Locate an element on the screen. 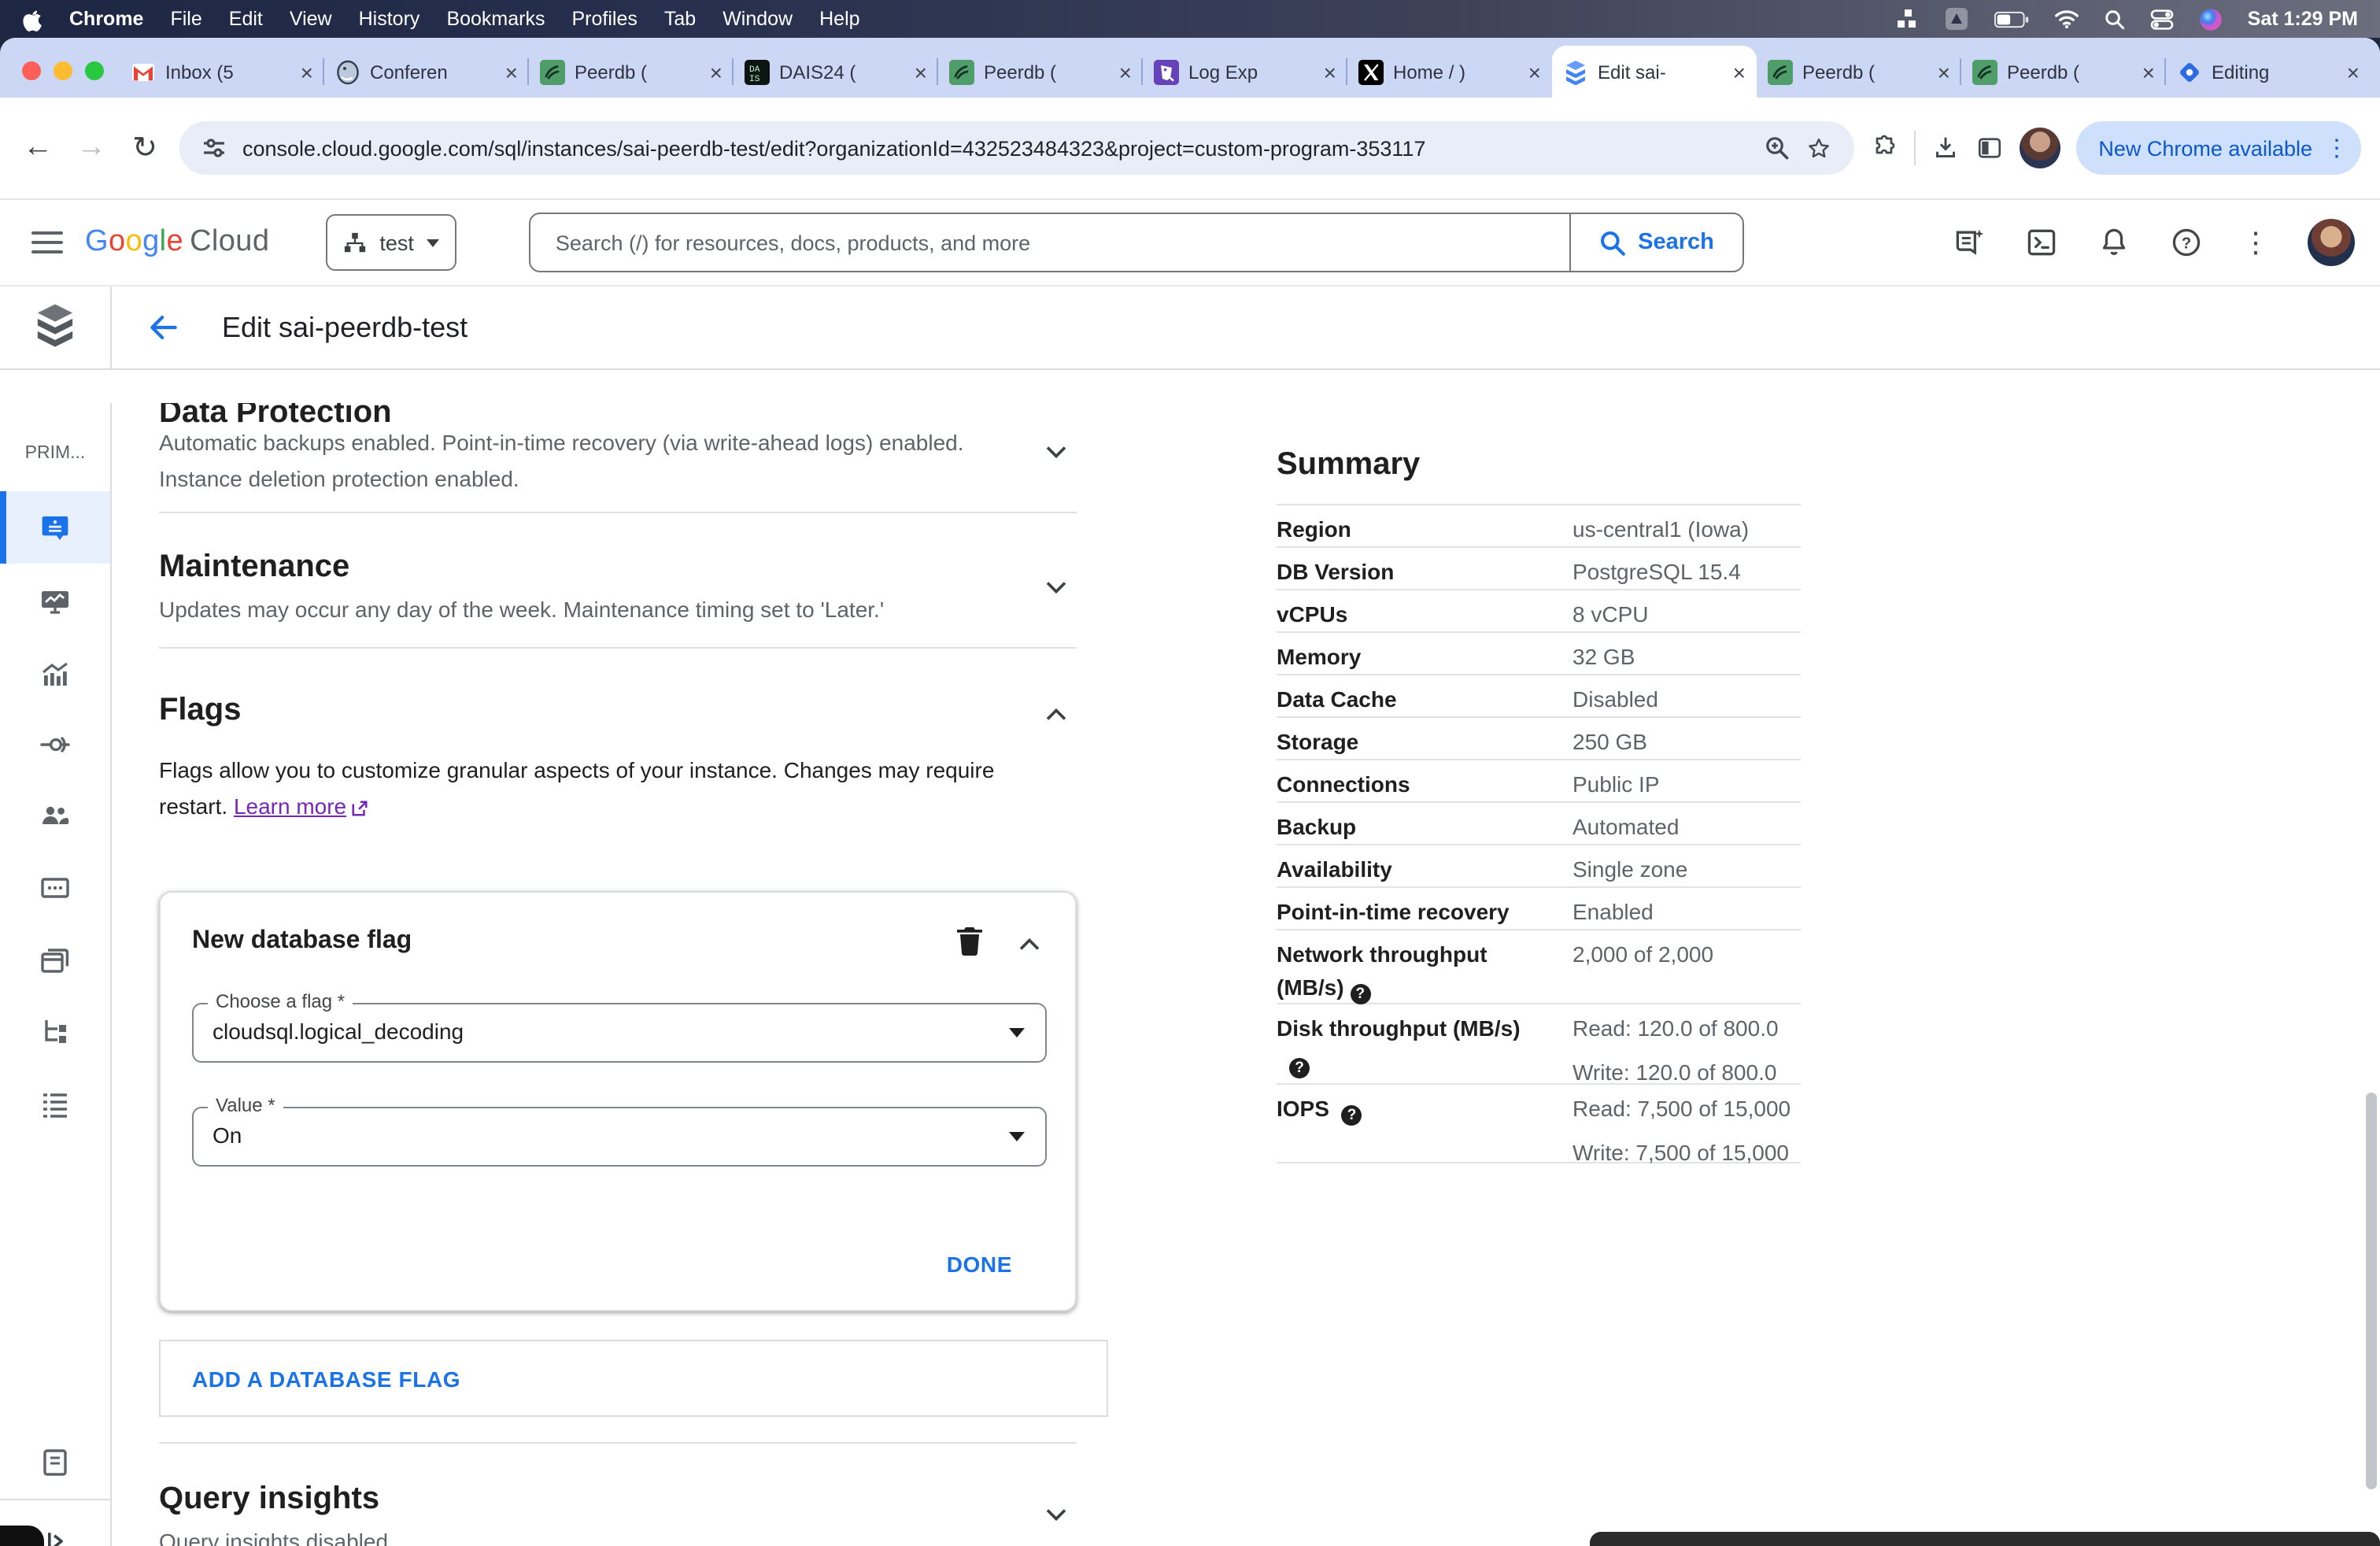  search-button: Search is located at coordinates (1656, 243).